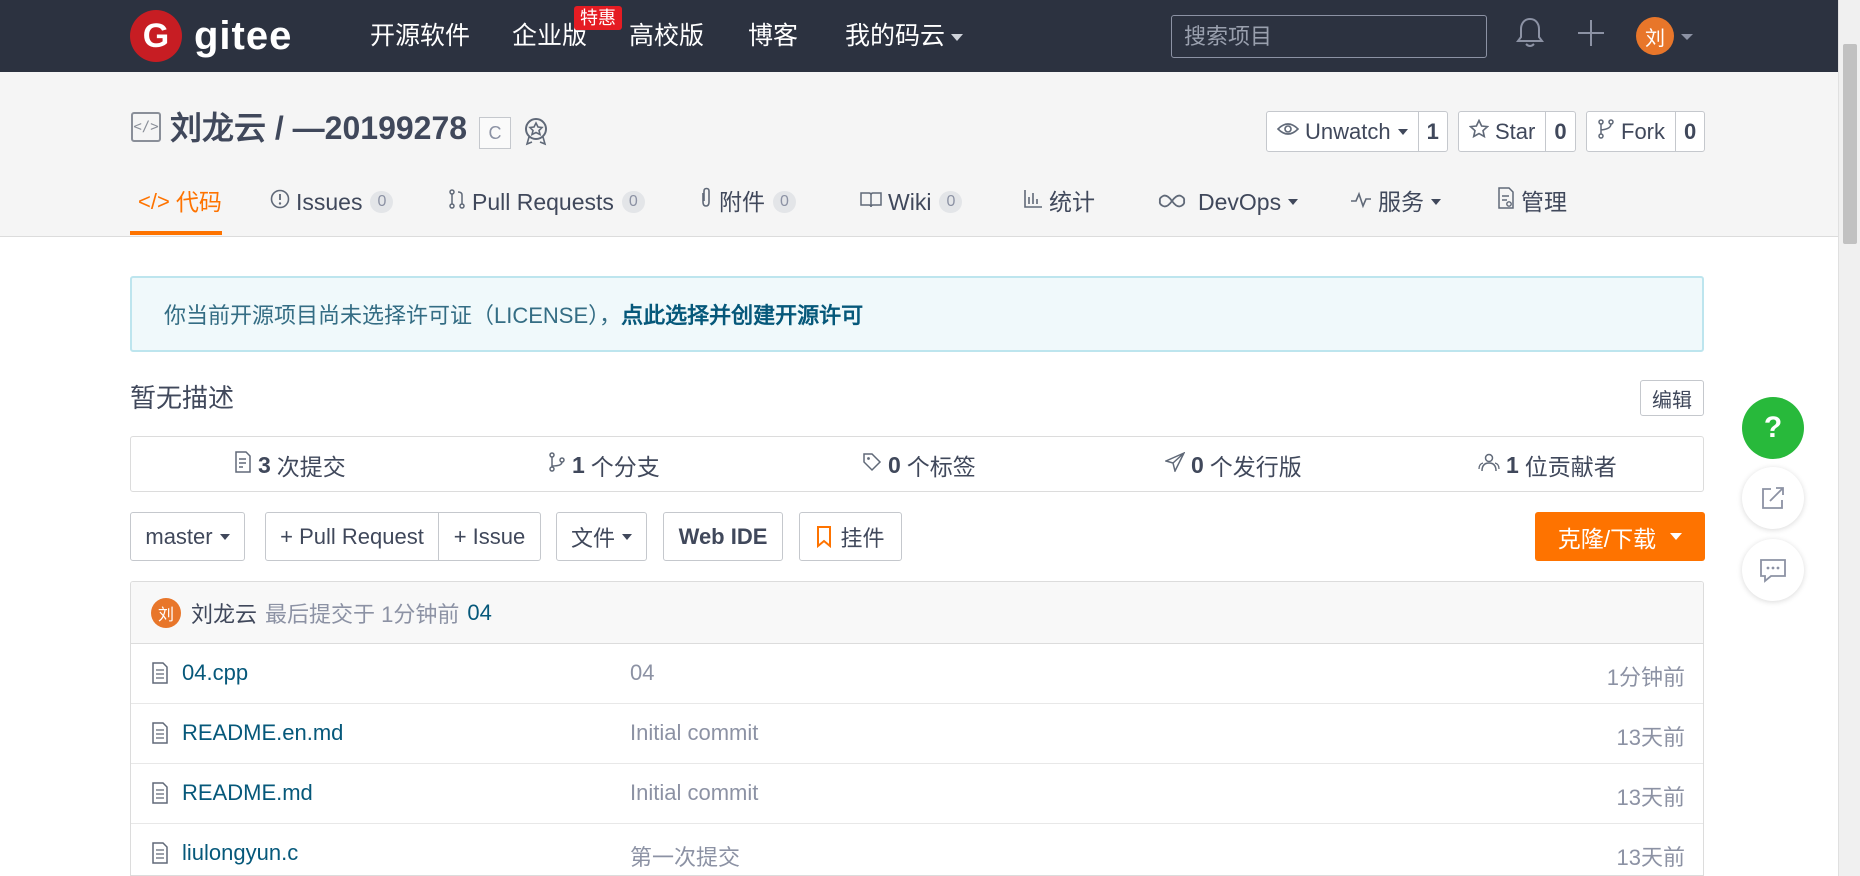 The image size is (1860, 876). What do you see at coordinates (215, 673) in the screenshot?
I see `file-name-link: 04.cpp` at bounding box center [215, 673].